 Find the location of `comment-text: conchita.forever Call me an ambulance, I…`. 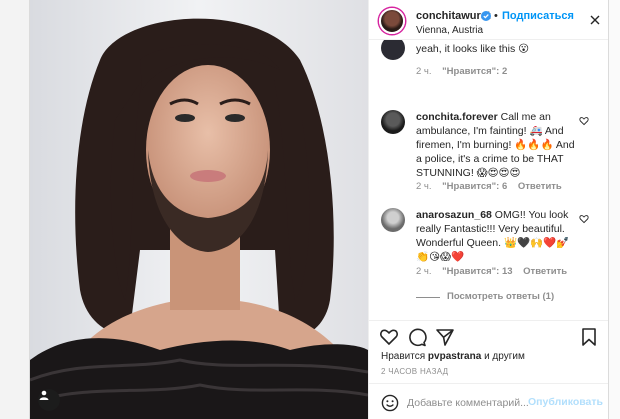

comment-text: conchita.forever Call me an ambulance, I… is located at coordinates (497, 145).